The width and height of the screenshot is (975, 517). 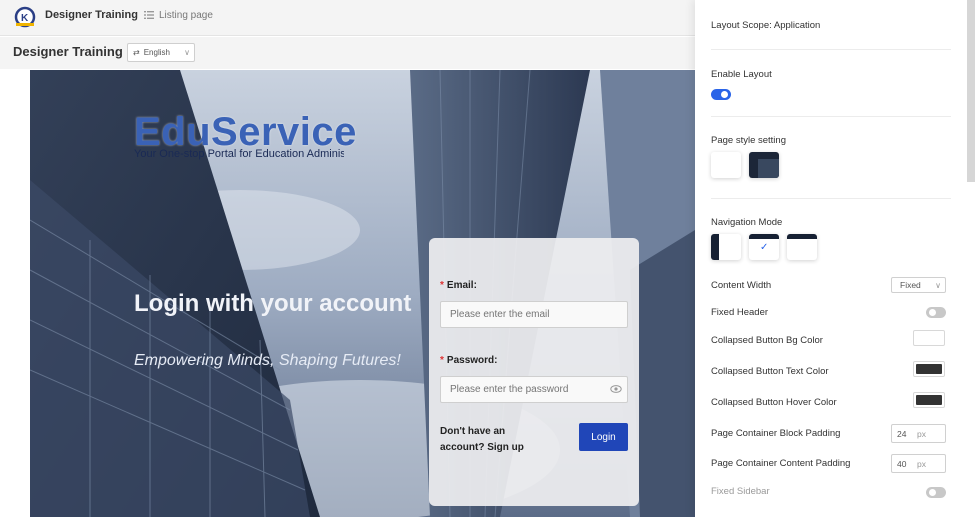 I want to click on login-heading: Login with your account, so click(x=273, y=303).